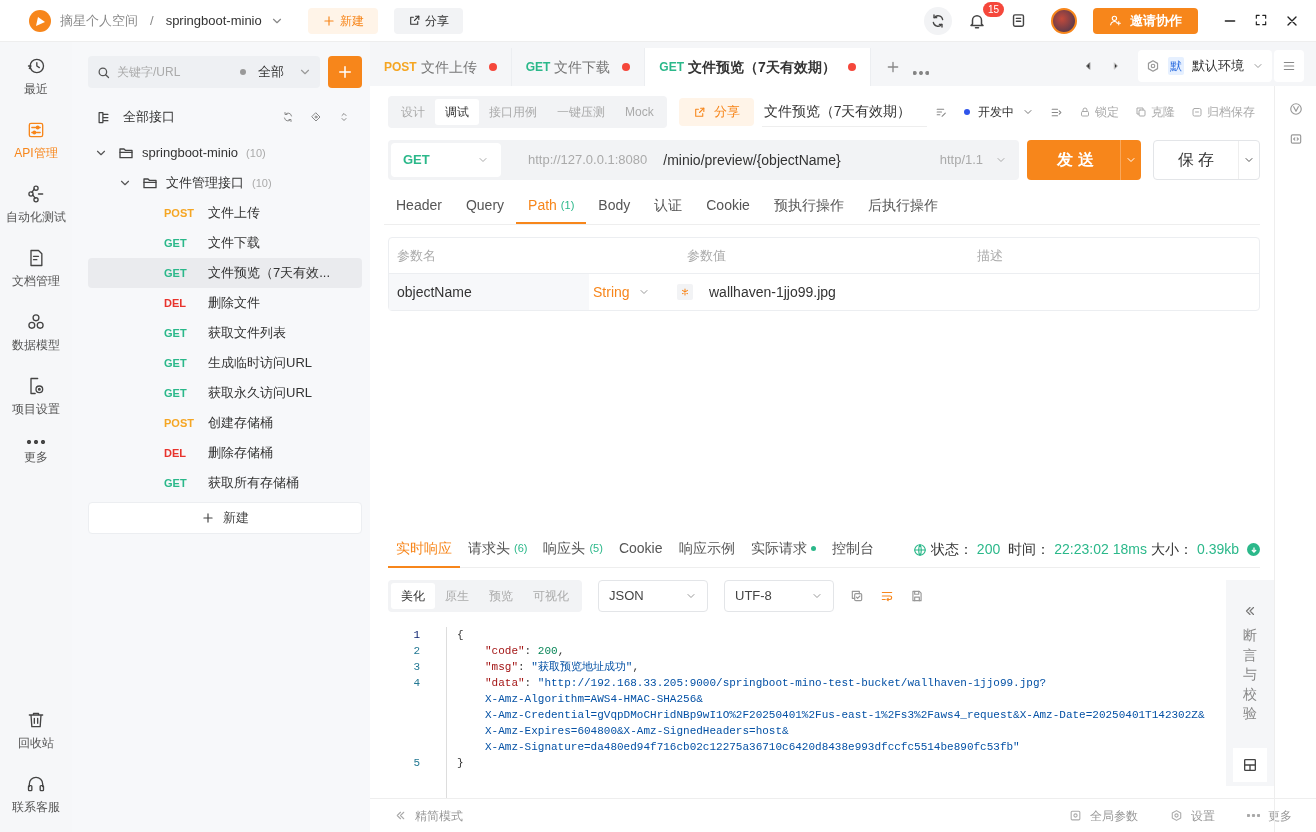  I want to click on url-path: /minio/preview/{objectName}, so click(752, 160).